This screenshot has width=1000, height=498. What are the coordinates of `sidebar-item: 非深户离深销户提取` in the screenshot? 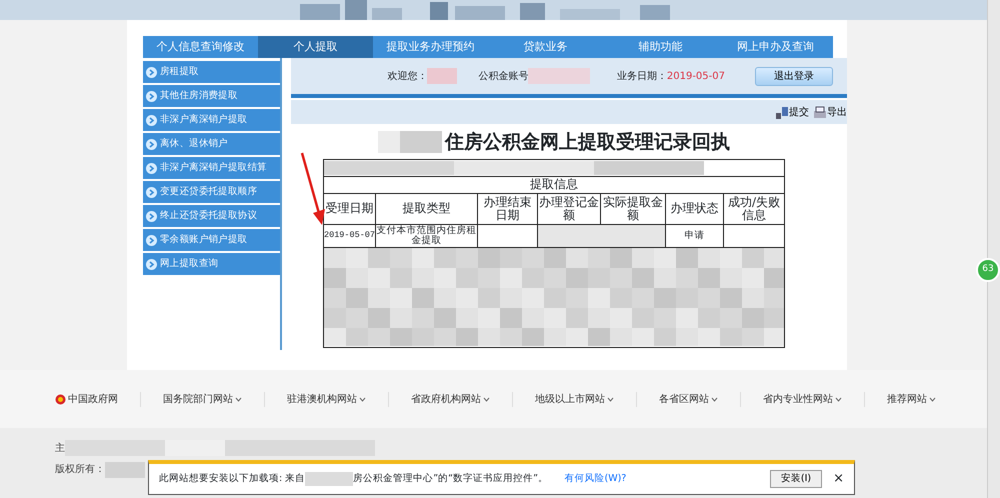 It's located at (211, 120).